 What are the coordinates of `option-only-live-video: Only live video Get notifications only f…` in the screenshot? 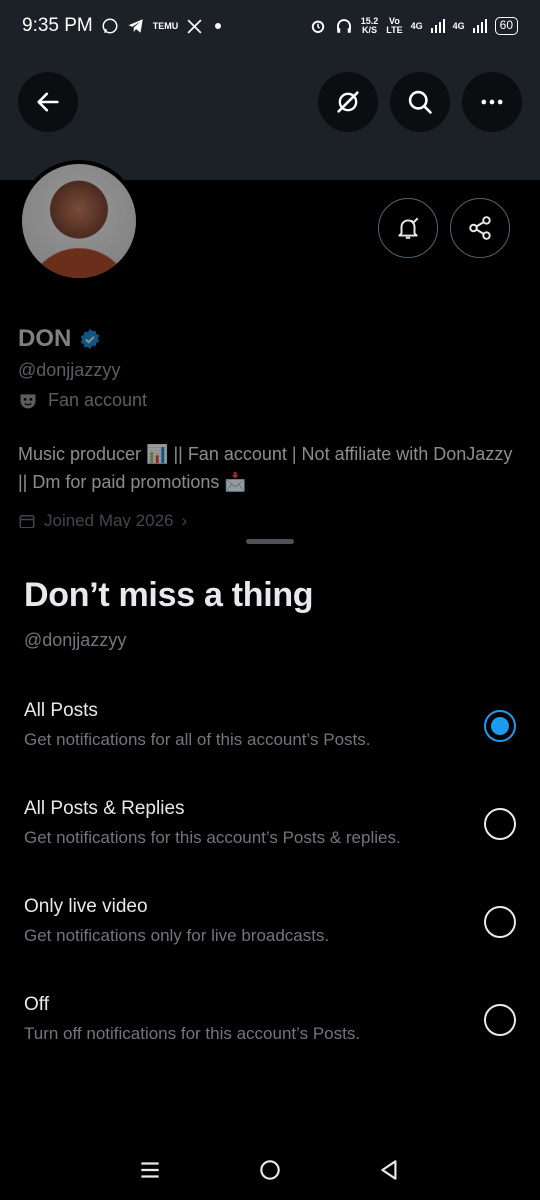 It's located at (270, 941).